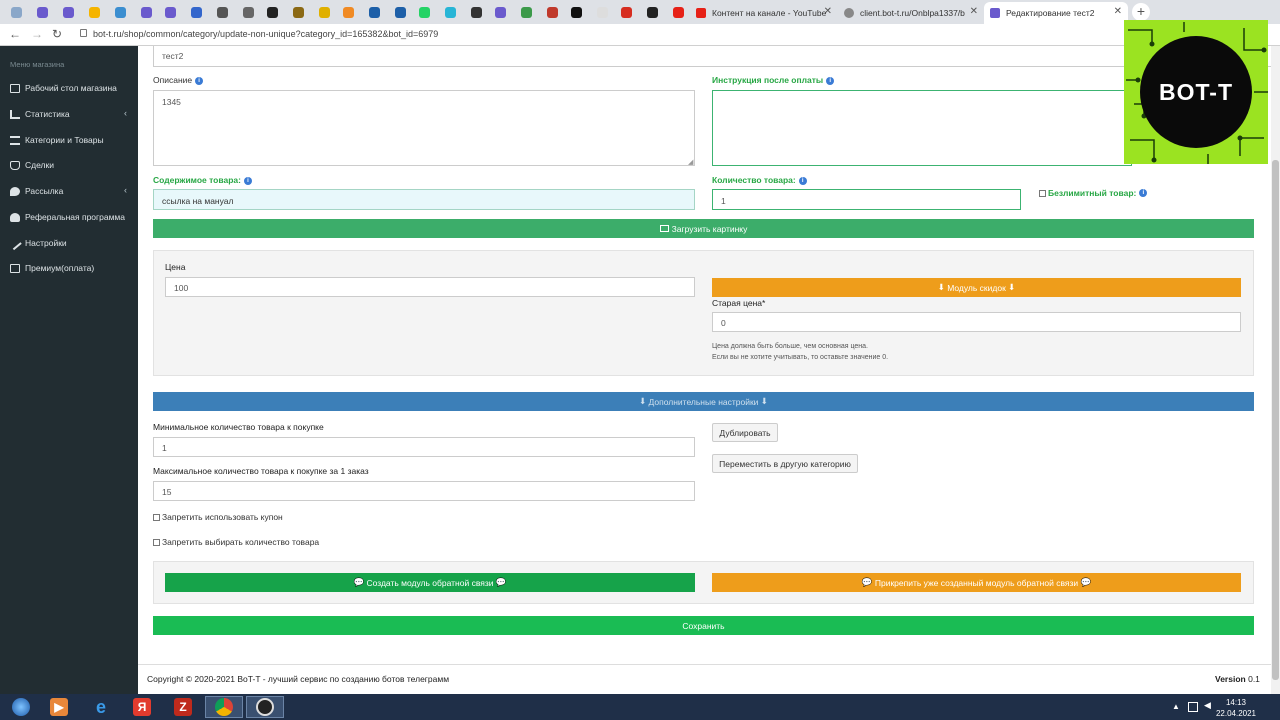 The width and height of the screenshot is (1280, 720). Describe the element at coordinates (83, 33) in the screenshot. I see `lock-icon` at that location.